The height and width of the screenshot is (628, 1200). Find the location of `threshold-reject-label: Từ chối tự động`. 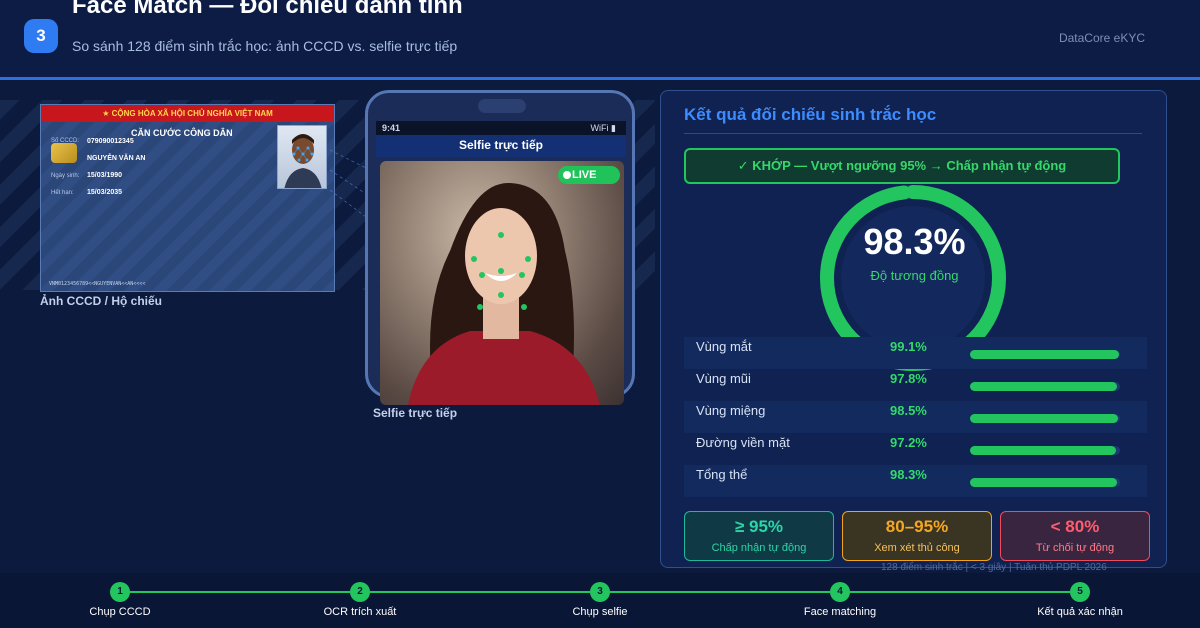

threshold-reject-label: Từ chối tự động is located at coordinates (1075, 548).